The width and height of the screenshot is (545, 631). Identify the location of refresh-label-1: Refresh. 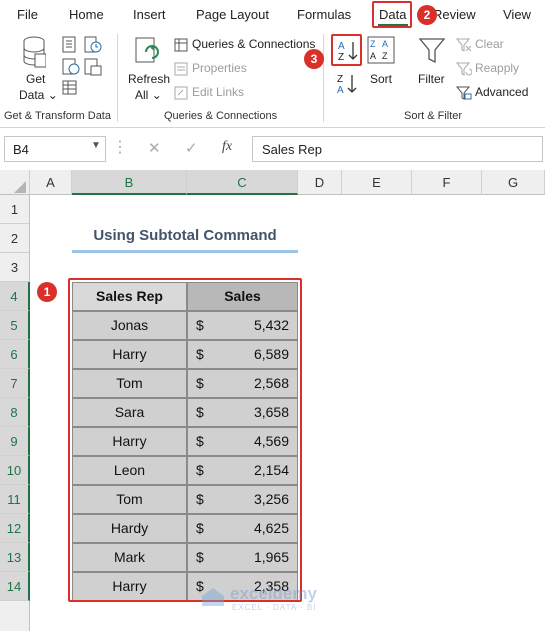
(149, 79).